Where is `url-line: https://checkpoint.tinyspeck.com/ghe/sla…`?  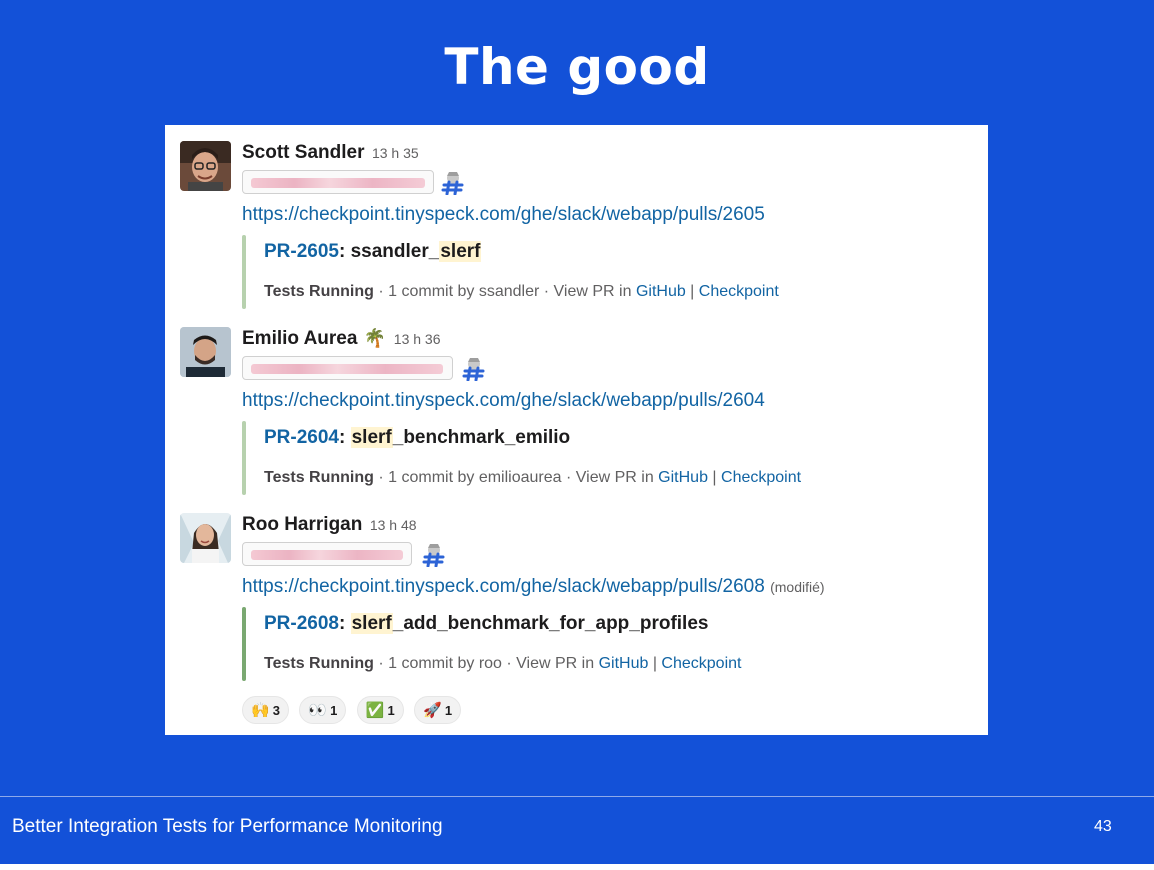
url-line: https://checkpoint.tinyspeck.com/ghe/sla… is located at coordinates (533, 587).